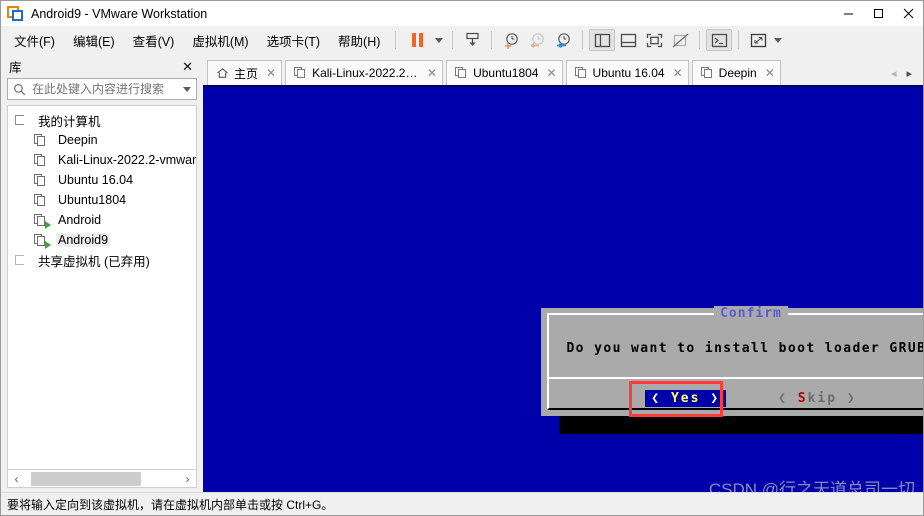 The width and height of the screenshot is (924, 516). I want to click on take-snapshot-button, so click(511, 40).